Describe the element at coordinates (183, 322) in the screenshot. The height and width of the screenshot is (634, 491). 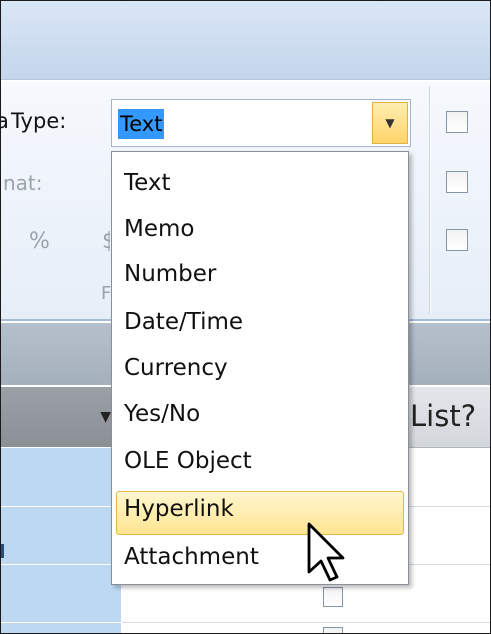
I see `option-date-time: Date/Time` at that location.